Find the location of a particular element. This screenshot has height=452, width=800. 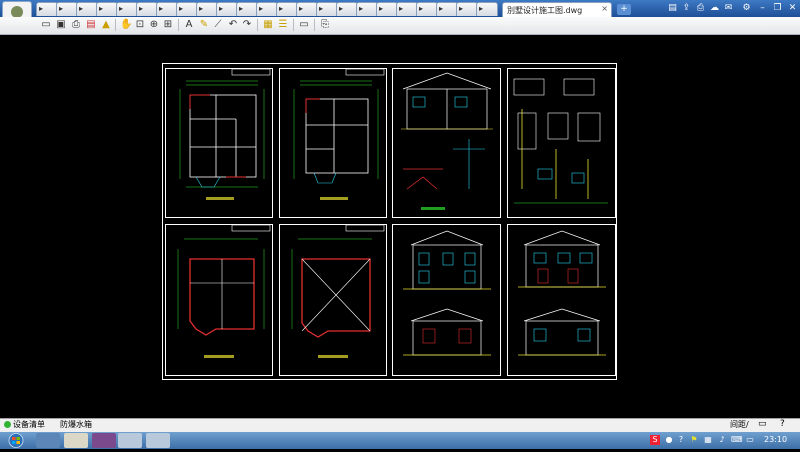

tab-active-drawing: 別墅设计施工图.dwg × is located at coordinates (557, 9).